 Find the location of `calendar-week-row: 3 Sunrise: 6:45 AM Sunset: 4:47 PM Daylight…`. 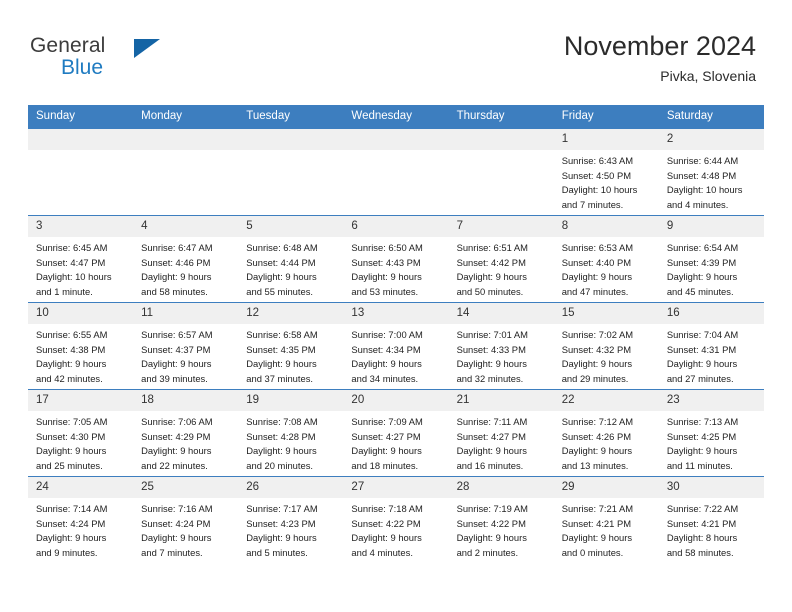

calendar-week-row: 3 Sunrise: 6:45 AM Sunset: 4:47 PM Daylight… is located at coordinates (396, 259).